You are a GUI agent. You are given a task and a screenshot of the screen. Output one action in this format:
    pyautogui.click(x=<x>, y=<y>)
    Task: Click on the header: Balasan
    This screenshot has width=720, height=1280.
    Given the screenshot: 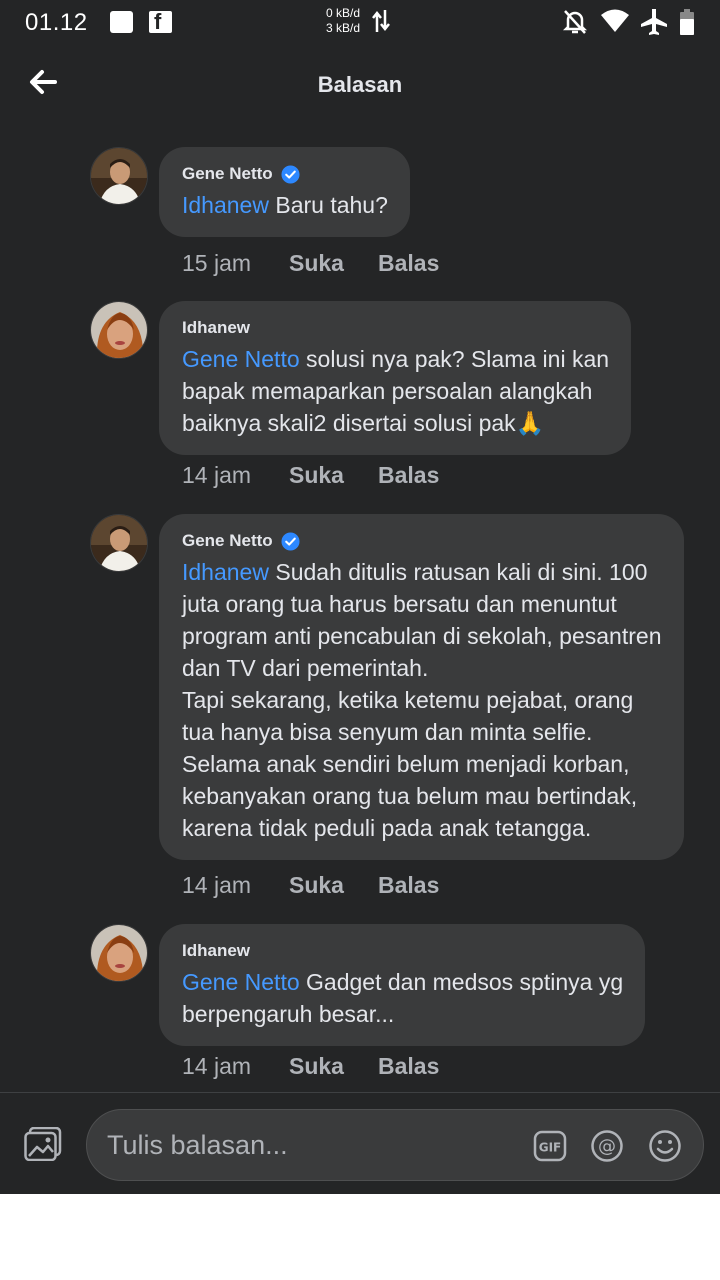 What is the action you would take?
    pyautogui.click(x=360, y=85)
    